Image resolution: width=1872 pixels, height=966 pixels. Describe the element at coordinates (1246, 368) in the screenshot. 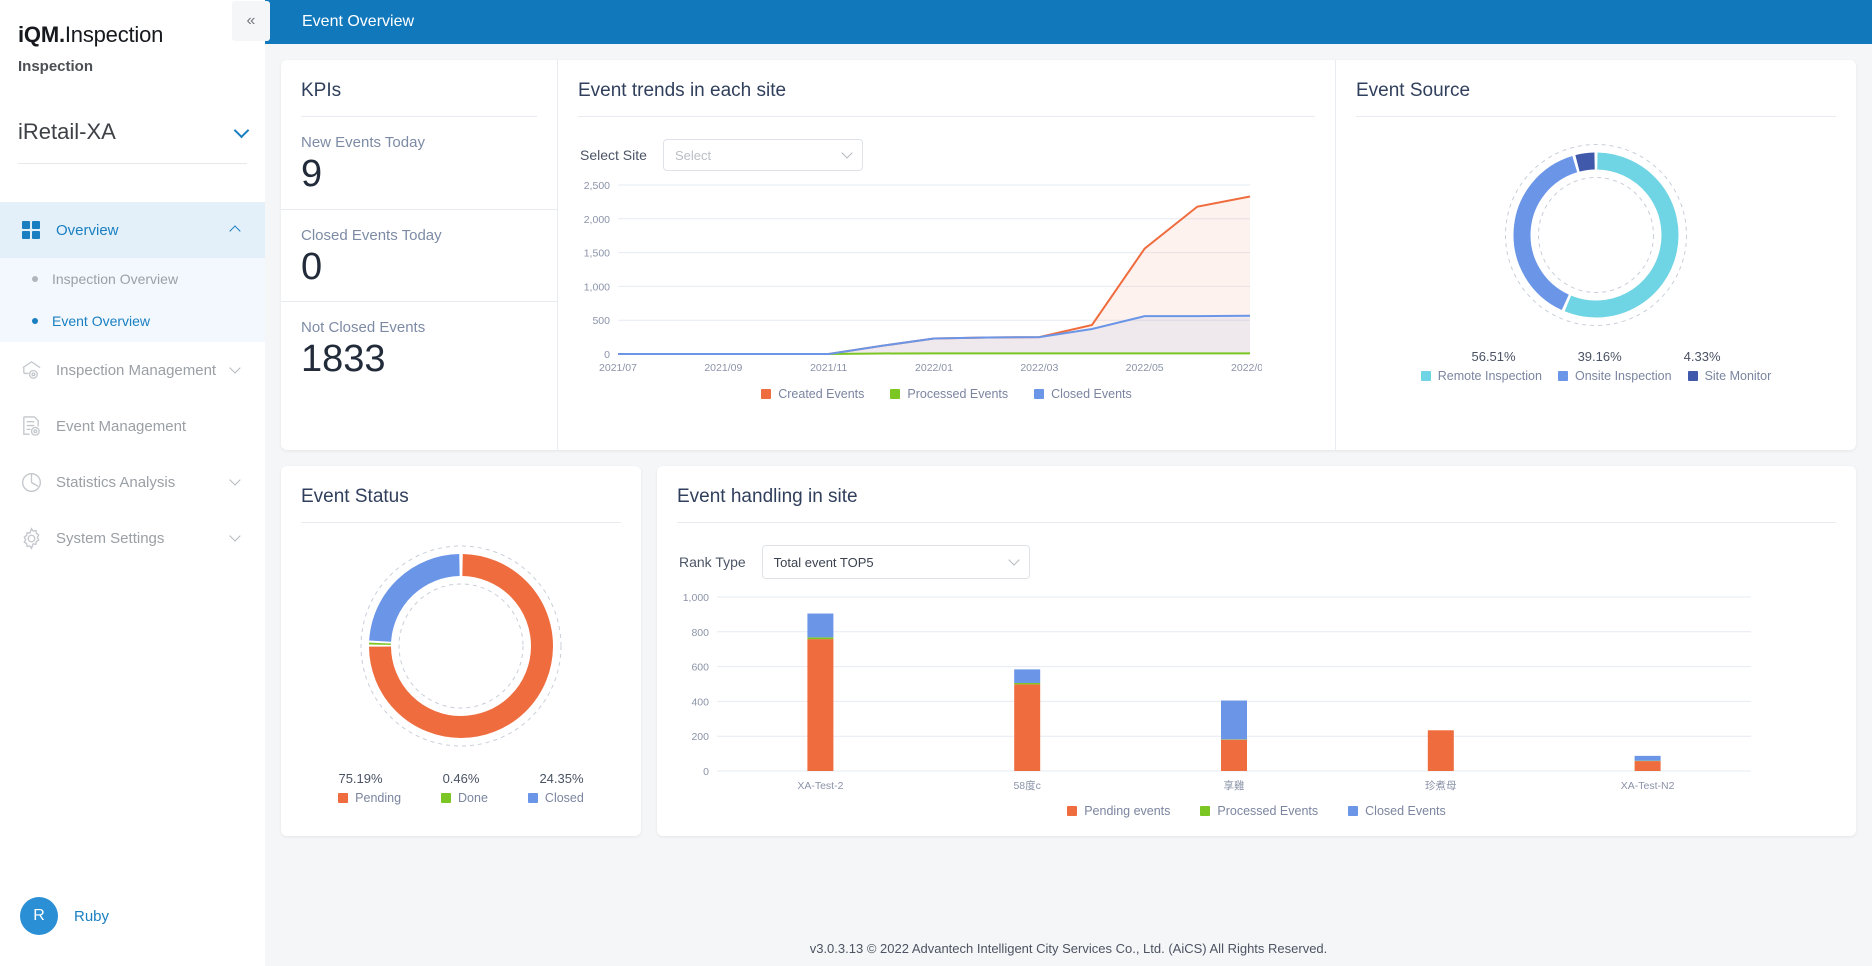

I see `svg-text: 2022/07` at that location.